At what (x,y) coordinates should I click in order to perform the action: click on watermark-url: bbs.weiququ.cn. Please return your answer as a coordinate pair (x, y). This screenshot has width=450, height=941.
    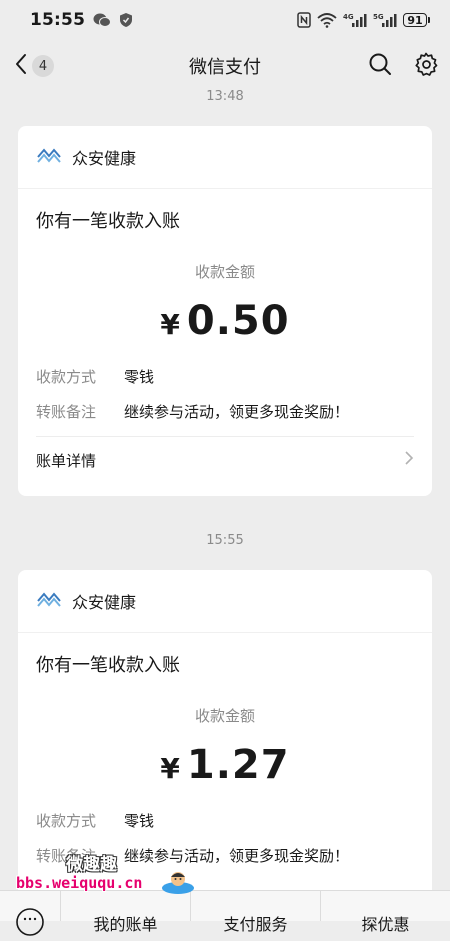
    Looking at the image, I should click on (79, 883).